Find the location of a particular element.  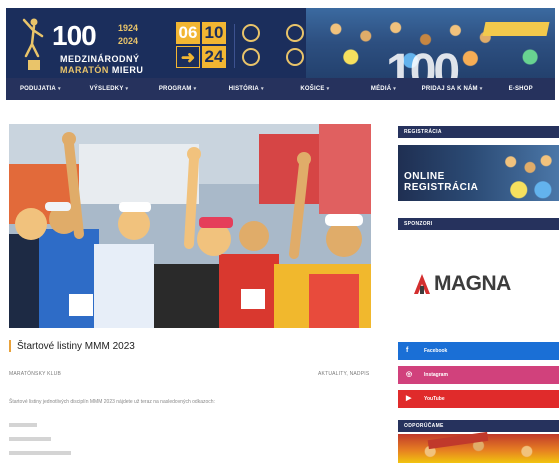

date-day2: 10 is located at coordinates (214, 33).